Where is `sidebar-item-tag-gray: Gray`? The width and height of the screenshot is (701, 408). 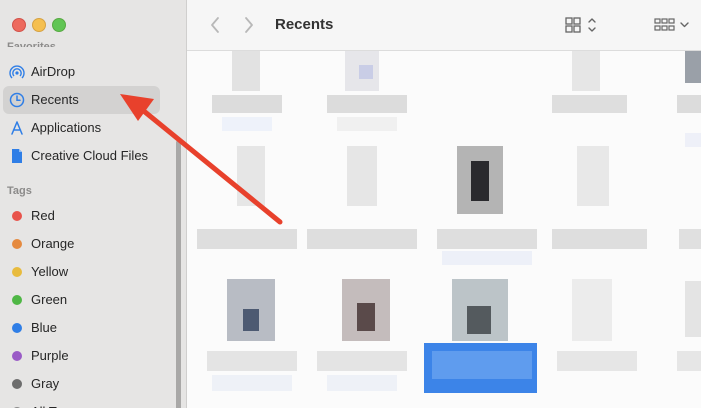 sidebar-item-tag-gray: Gray is located at coordinates (81, 384).